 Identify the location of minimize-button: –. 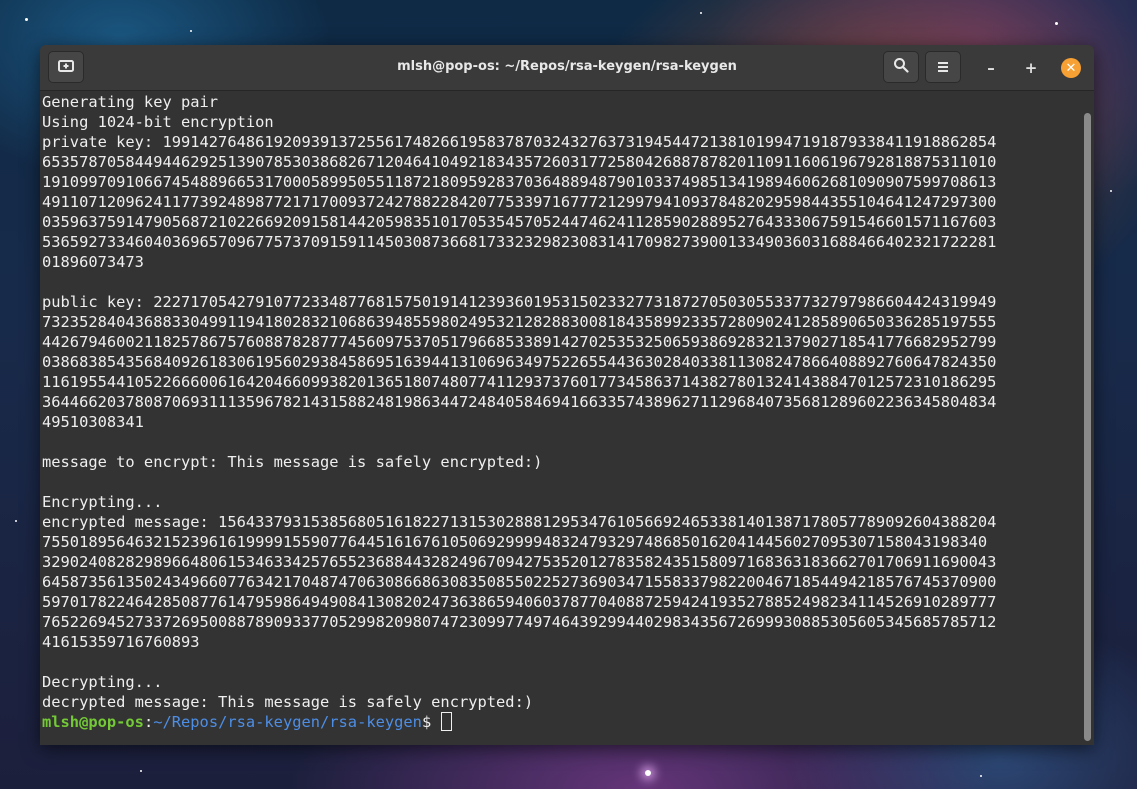
(991, 68).